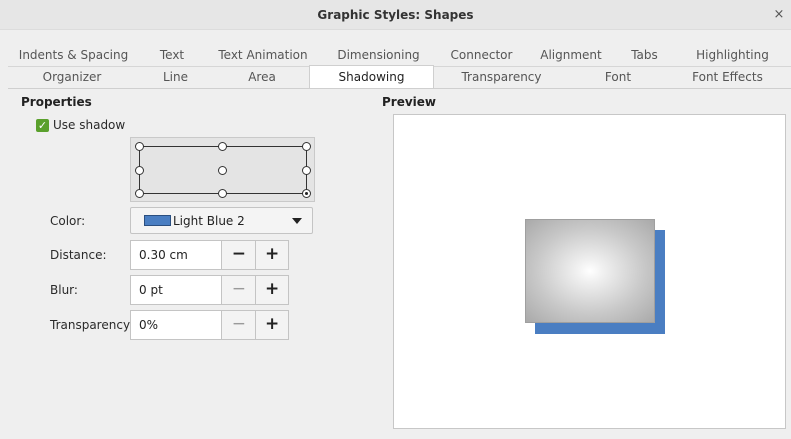  I want to click on transparency-increase-button: +, so click(272, 325).